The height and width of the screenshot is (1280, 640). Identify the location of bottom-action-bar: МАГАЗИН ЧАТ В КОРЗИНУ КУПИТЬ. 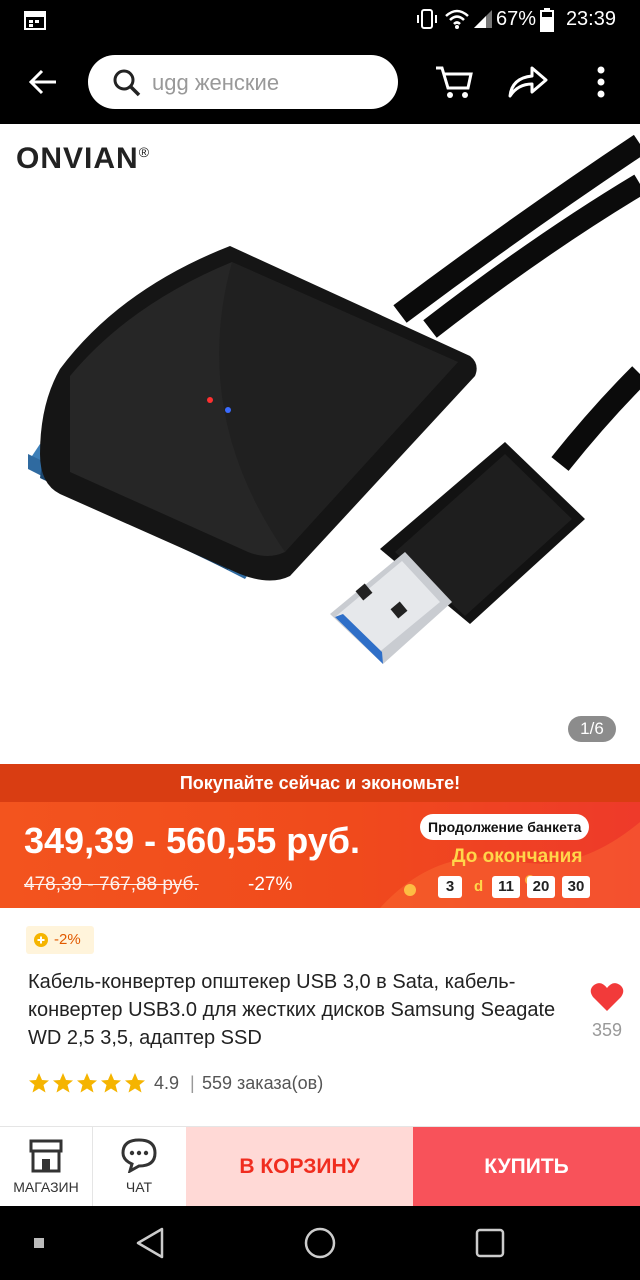
(320, 1166).